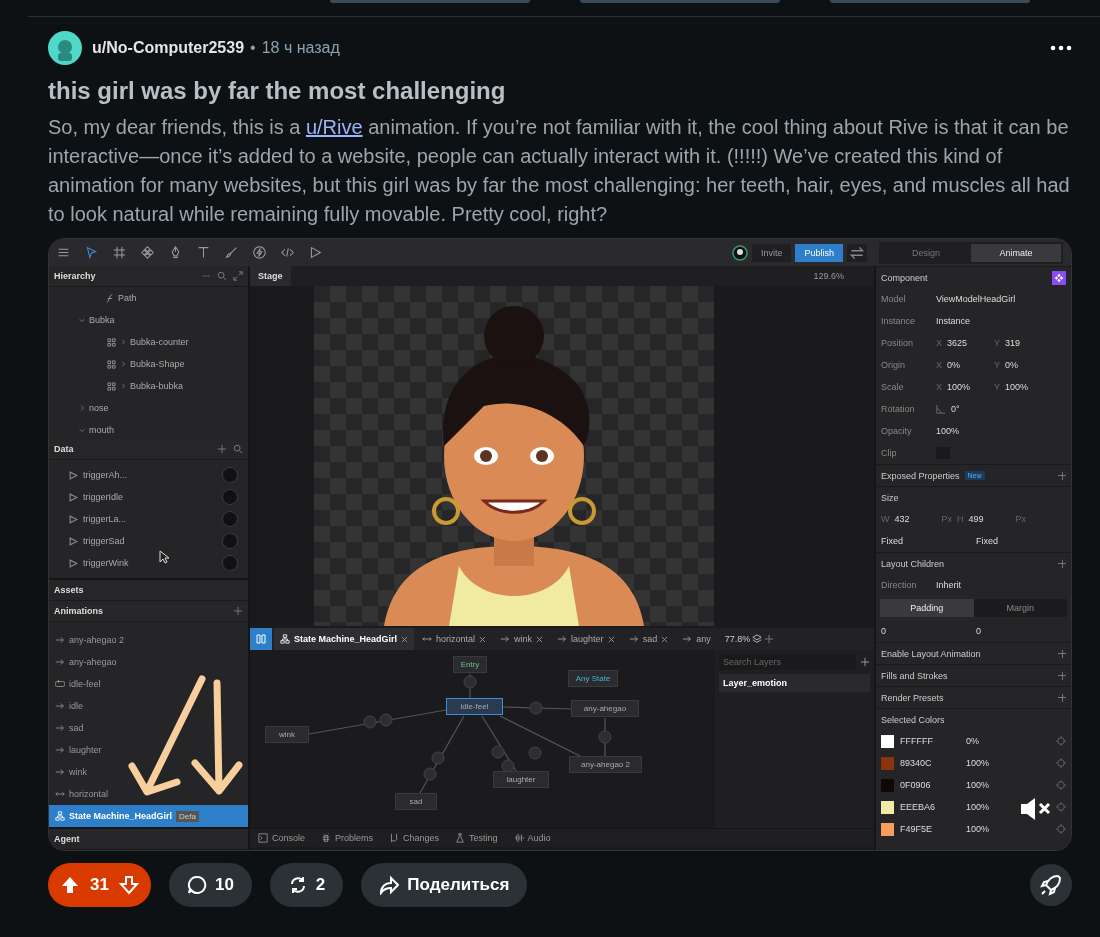 This screenshot has height=937, width=1100. I want to click on data-item: triggerIdle, so click(103, 497).